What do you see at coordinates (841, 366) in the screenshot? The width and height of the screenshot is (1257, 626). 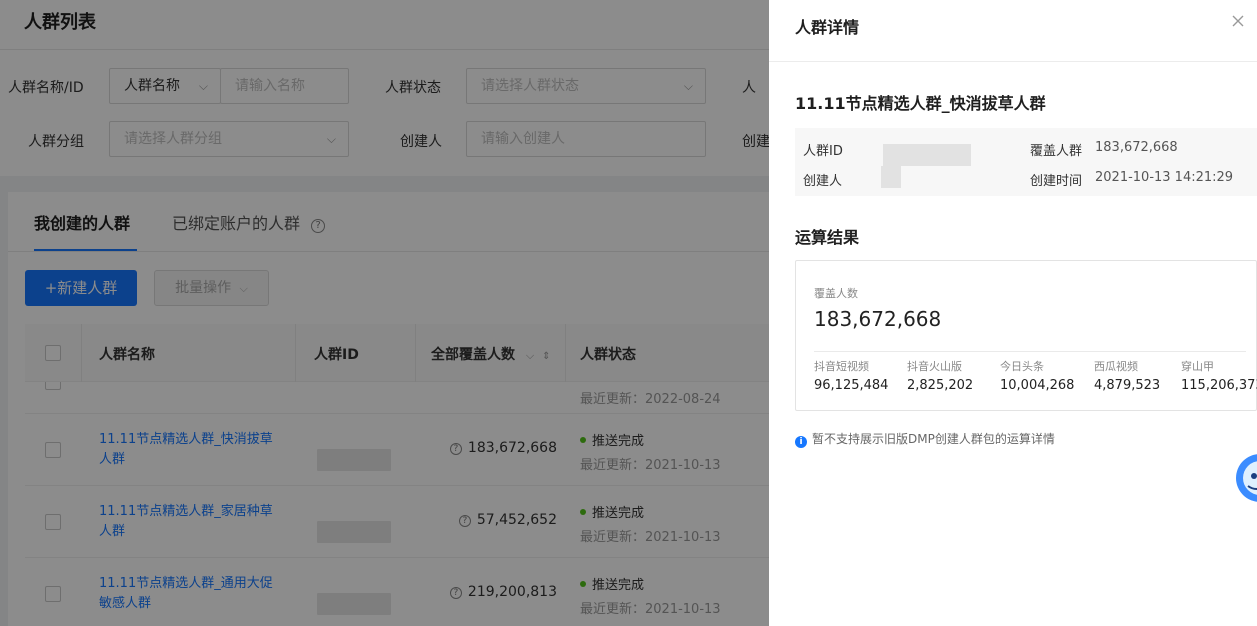 I see `platform-name: 抖音短视频` at bounding box center [841, 366].